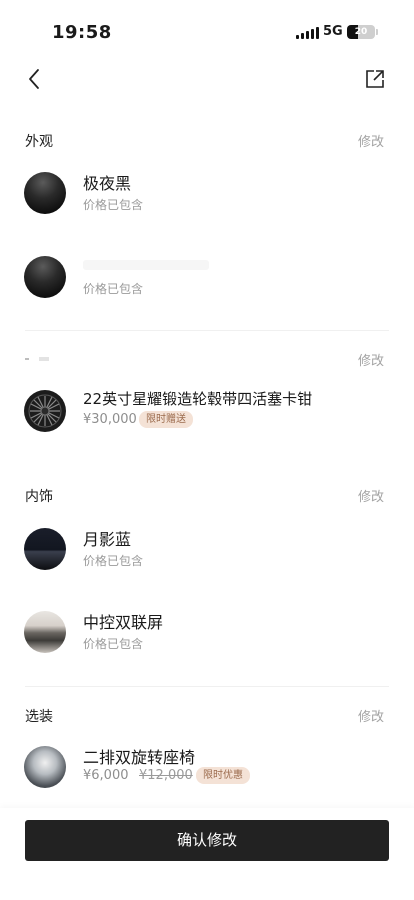 Image resolution: width=414 pixels, height=900 pixels. Describe the element at coordinates (37, 359) in the screenshot. I see `blurred-title-icon` at that location.